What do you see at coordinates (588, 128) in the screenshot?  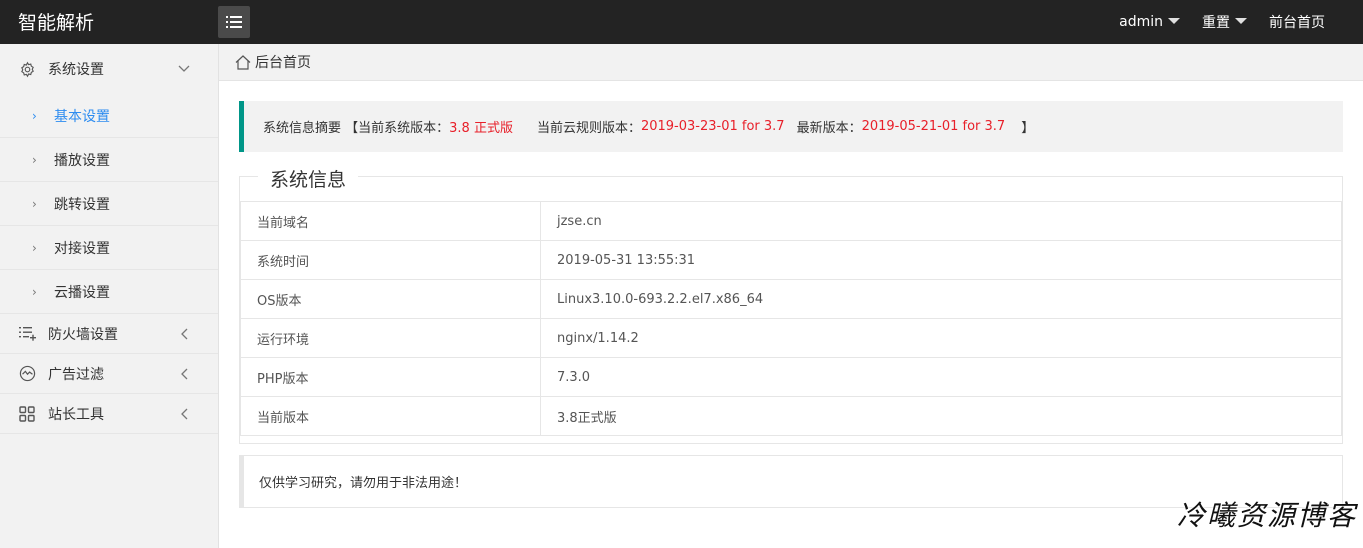 I see `cloud-rule-label: 当前云规则版本：` at bounding box center [588, 128].